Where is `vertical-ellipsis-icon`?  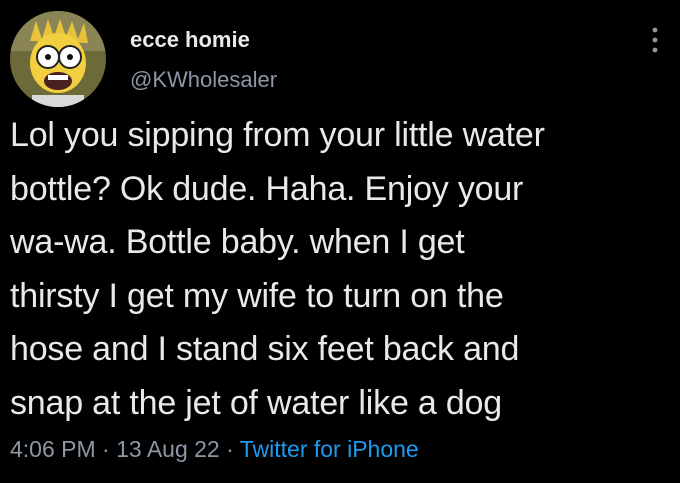 vertical-ellipsis-icon is located at coordinates (655, 40).